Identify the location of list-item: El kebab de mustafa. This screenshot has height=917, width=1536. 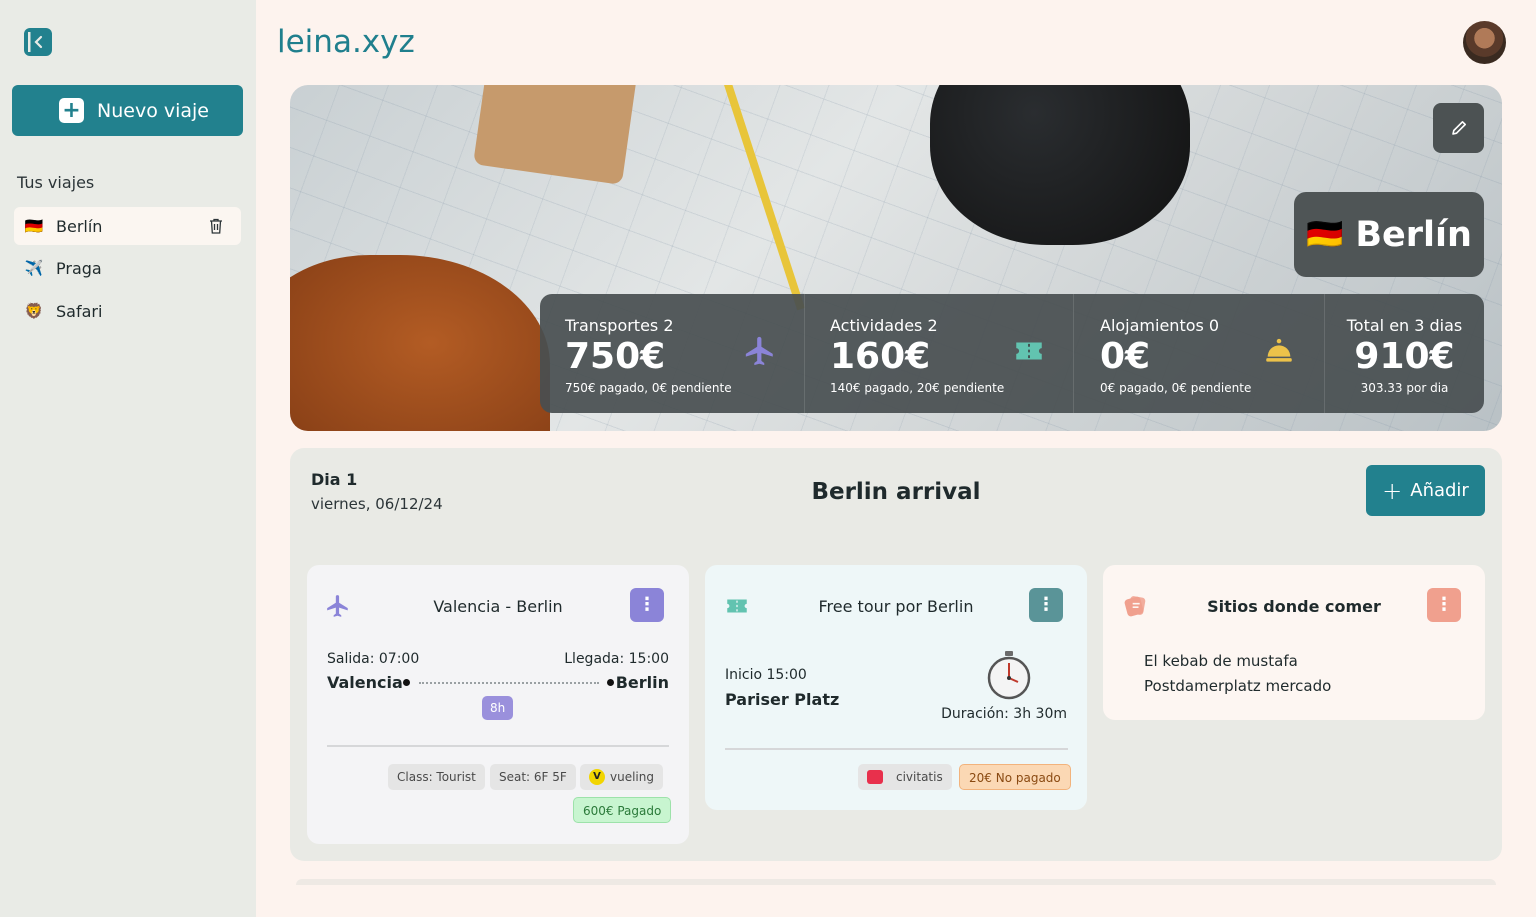
(1221, 661).